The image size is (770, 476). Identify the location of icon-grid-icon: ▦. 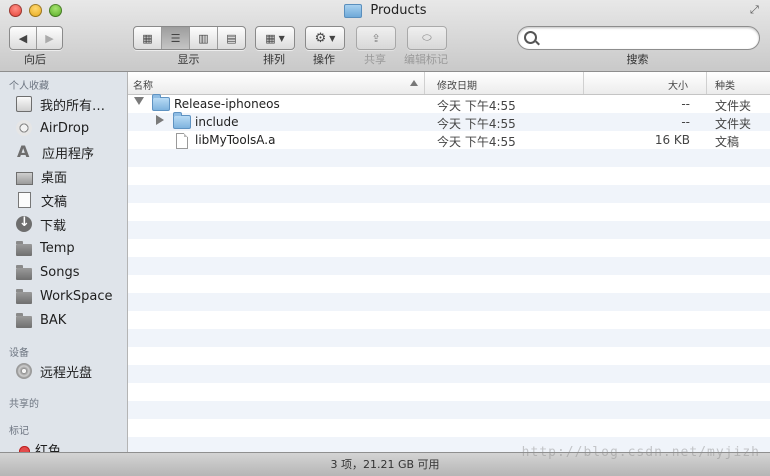
(147, 38).